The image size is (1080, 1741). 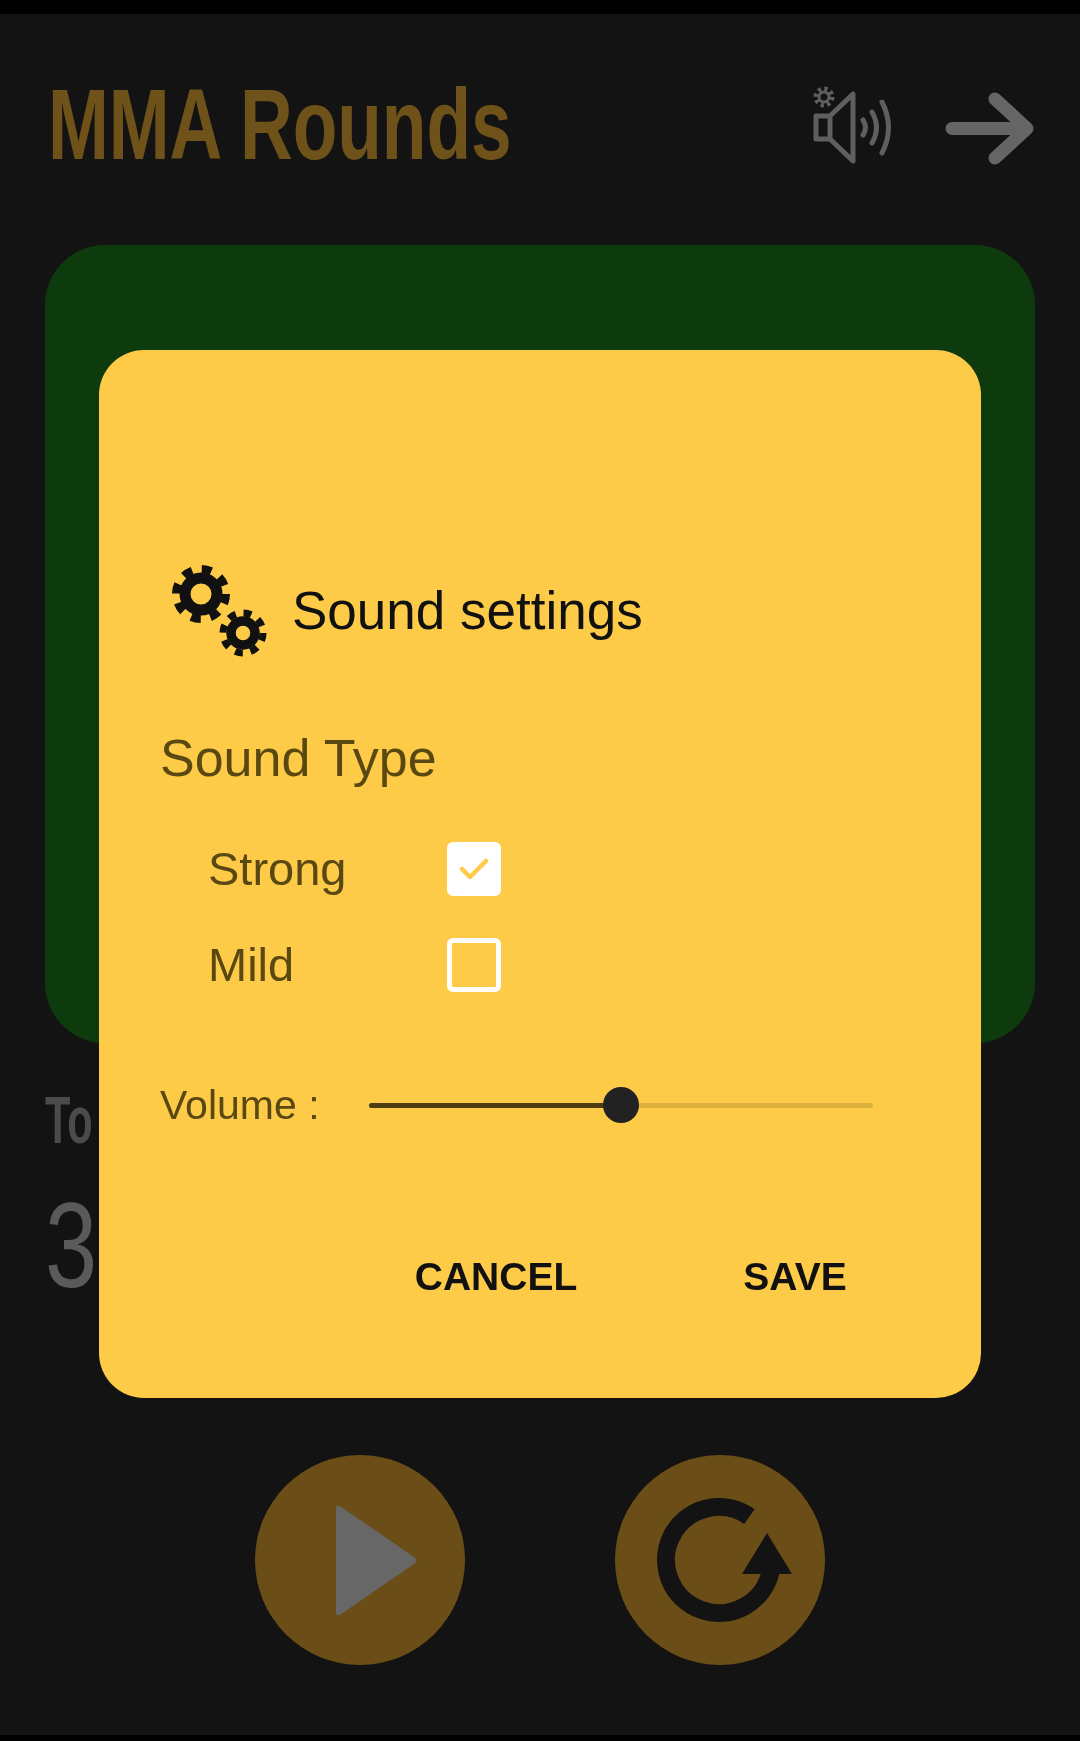 I want to click on option-label: Strong, so click(x=277, y=869).